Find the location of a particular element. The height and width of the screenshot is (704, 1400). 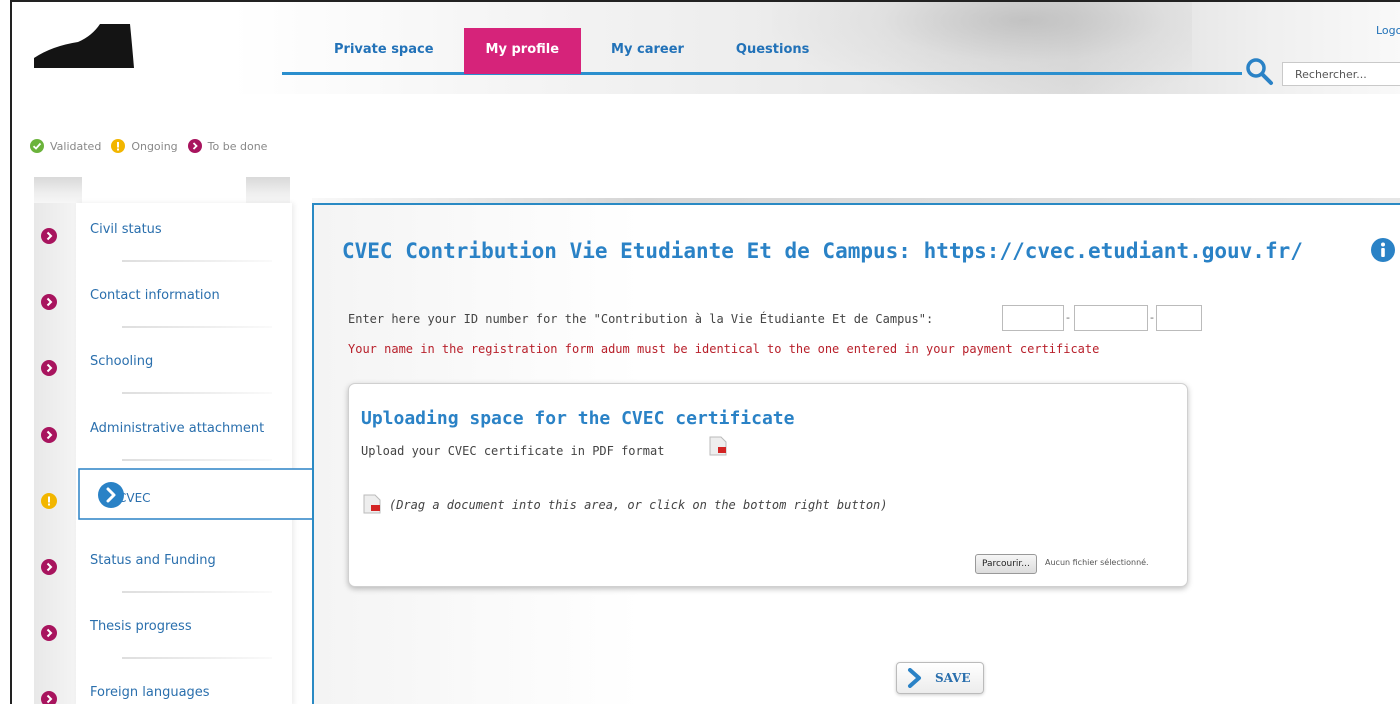

menu-item-label: Thesis progress is located at coordinates (141, 626).